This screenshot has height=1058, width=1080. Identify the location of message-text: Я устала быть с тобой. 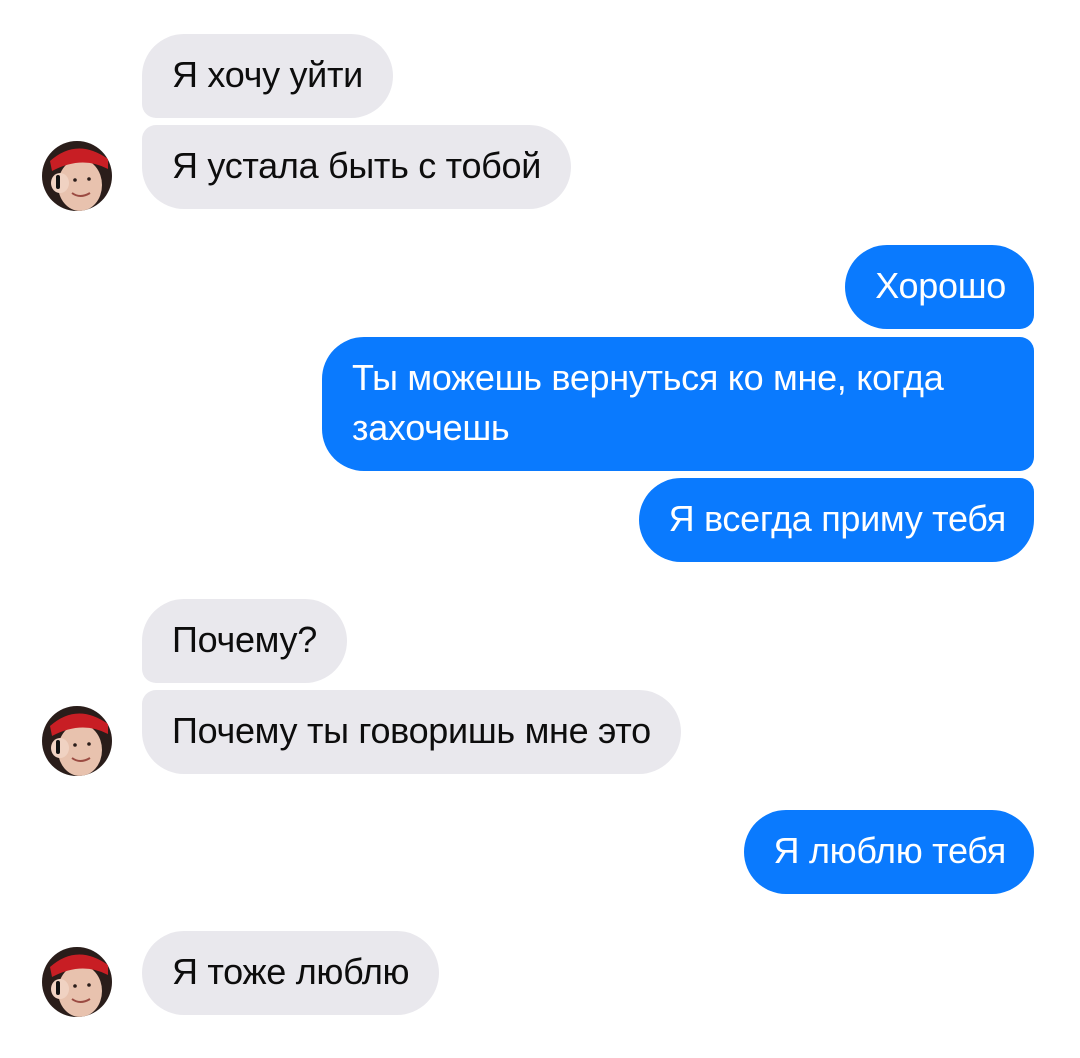
(357, 165).